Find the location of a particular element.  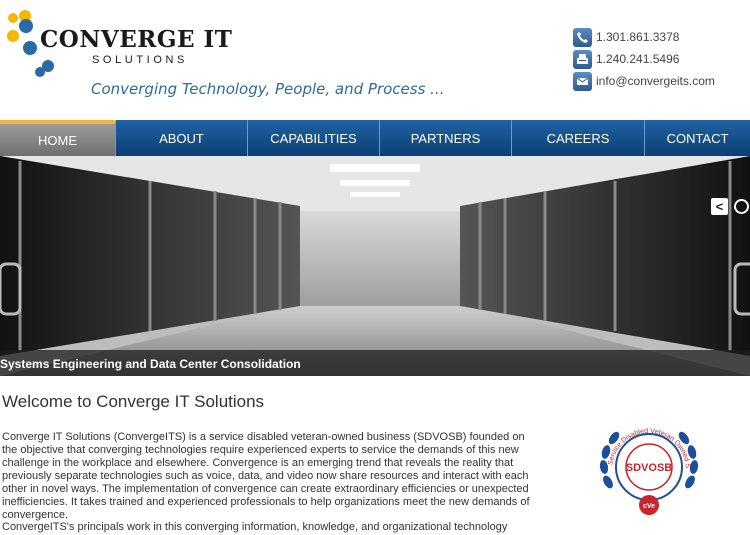

contact-fax: 1.240.241.5496 is located at coordinates (626, 59).